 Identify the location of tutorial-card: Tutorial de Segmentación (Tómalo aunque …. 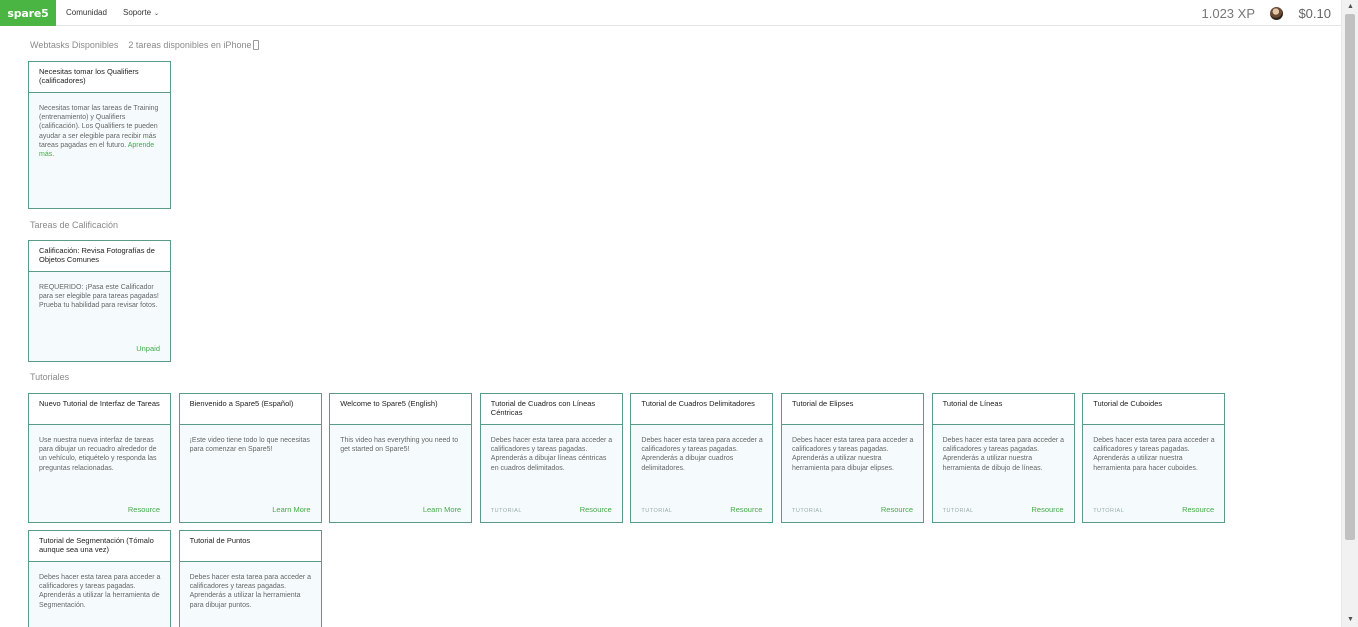
(99, 578).